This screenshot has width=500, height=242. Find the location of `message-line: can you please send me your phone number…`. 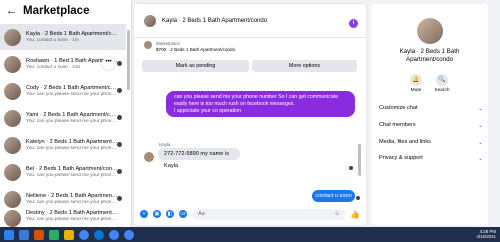

message-line: can you please send me your phone number… is located at coordinates (256, 97).